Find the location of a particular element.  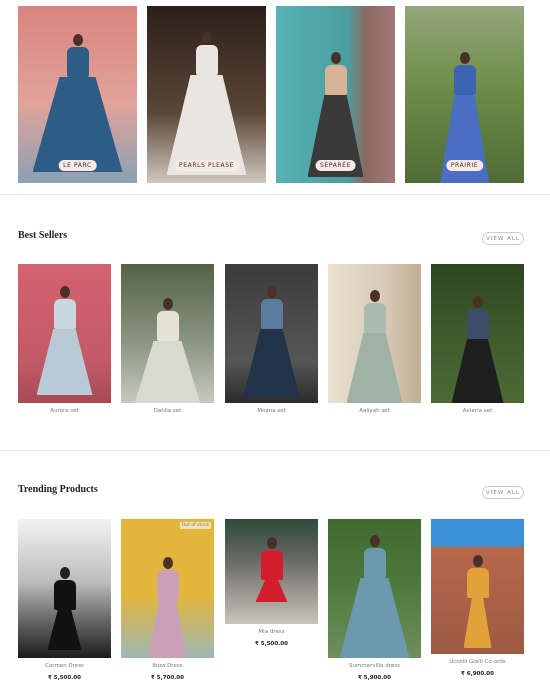

product-name: Mia dress is located at coordinates (271, 632).